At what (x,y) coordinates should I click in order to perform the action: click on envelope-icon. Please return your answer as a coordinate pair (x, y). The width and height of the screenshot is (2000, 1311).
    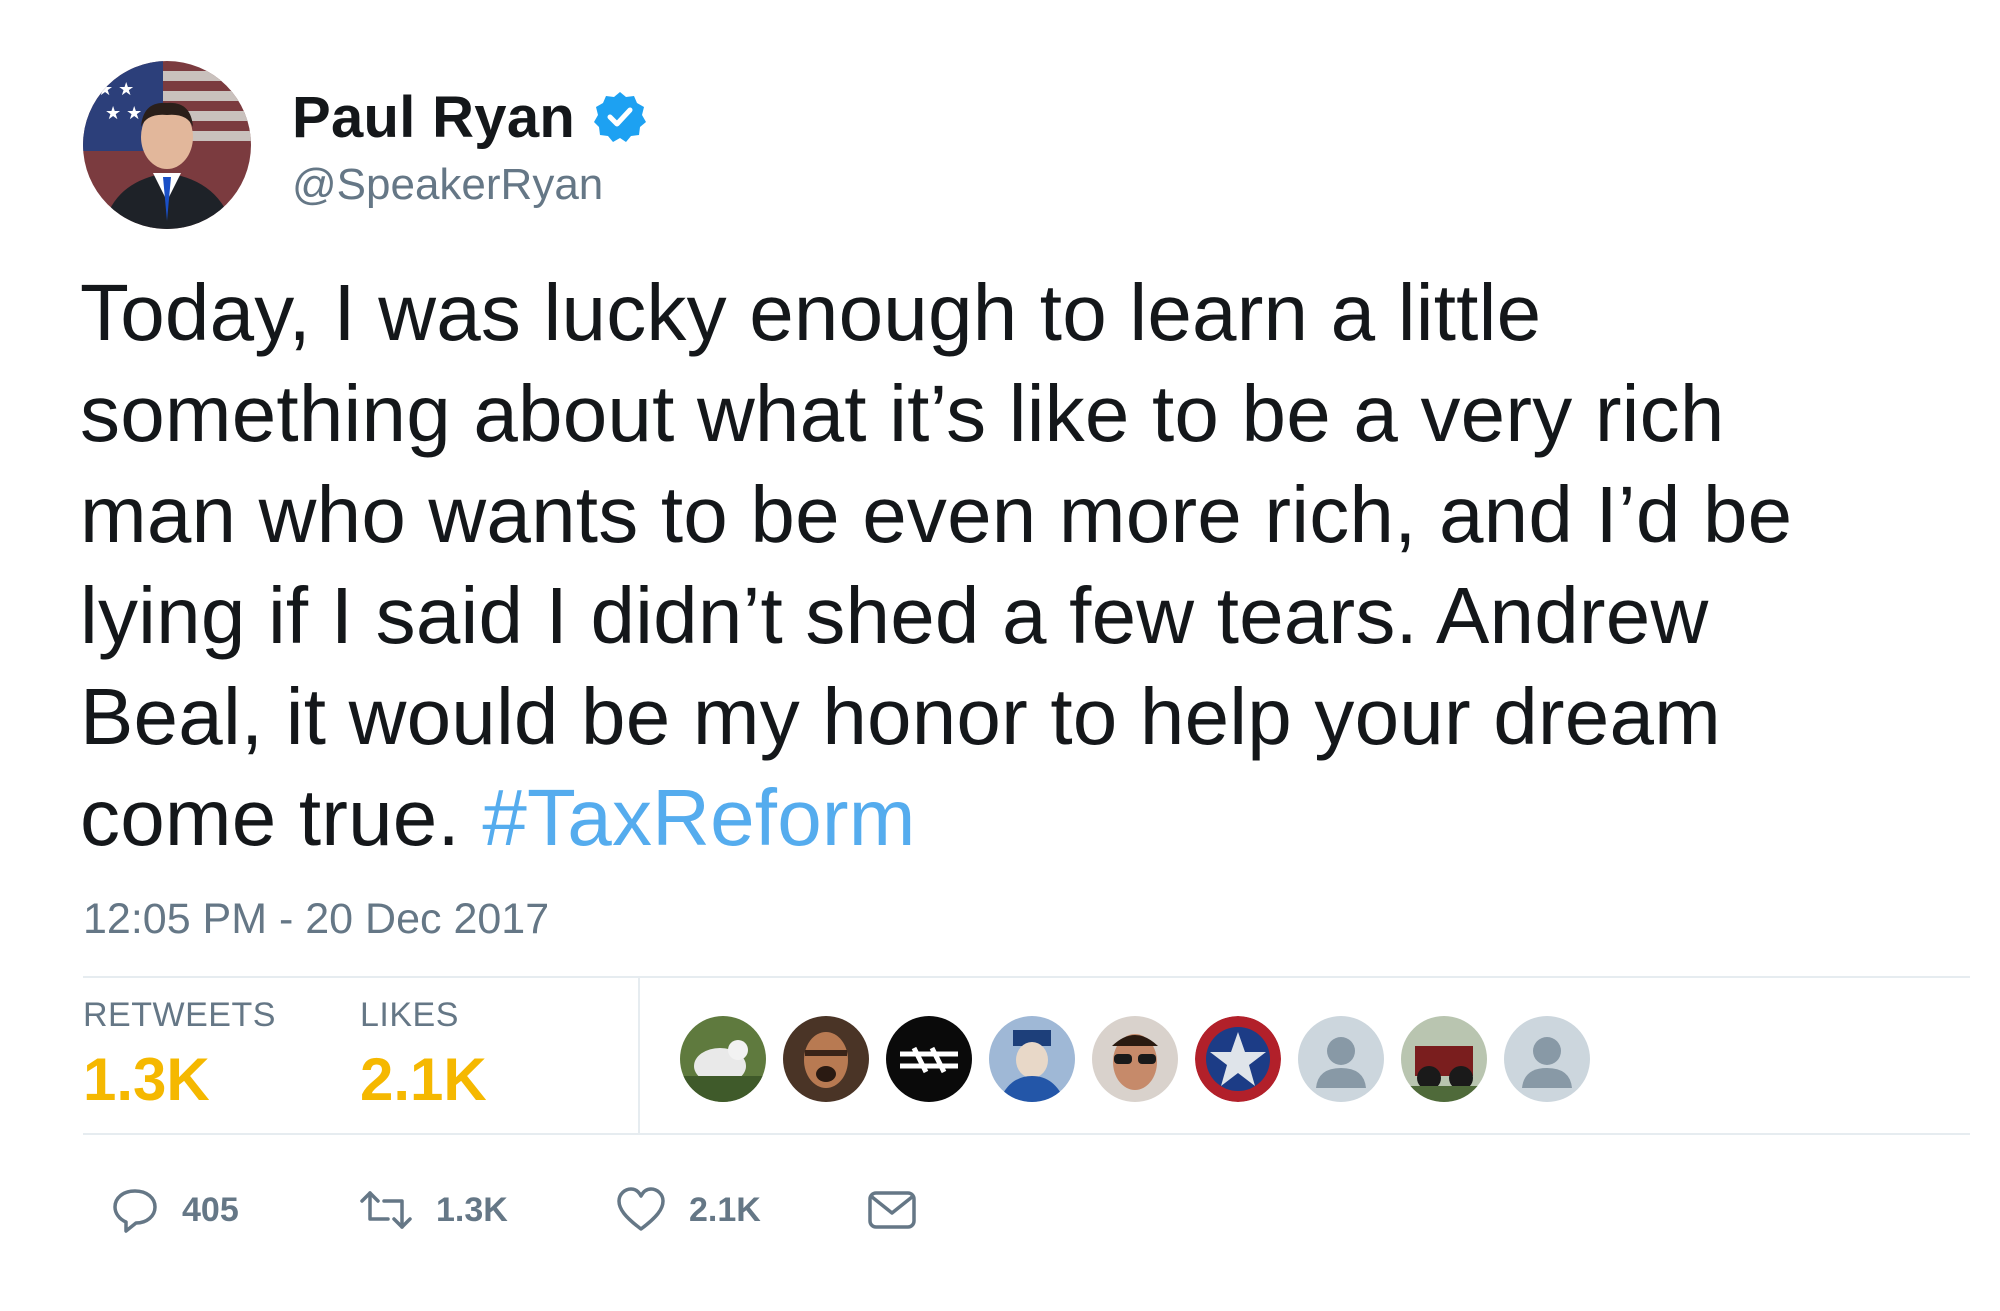
    Looking at the image, I should click on (892, 1210).